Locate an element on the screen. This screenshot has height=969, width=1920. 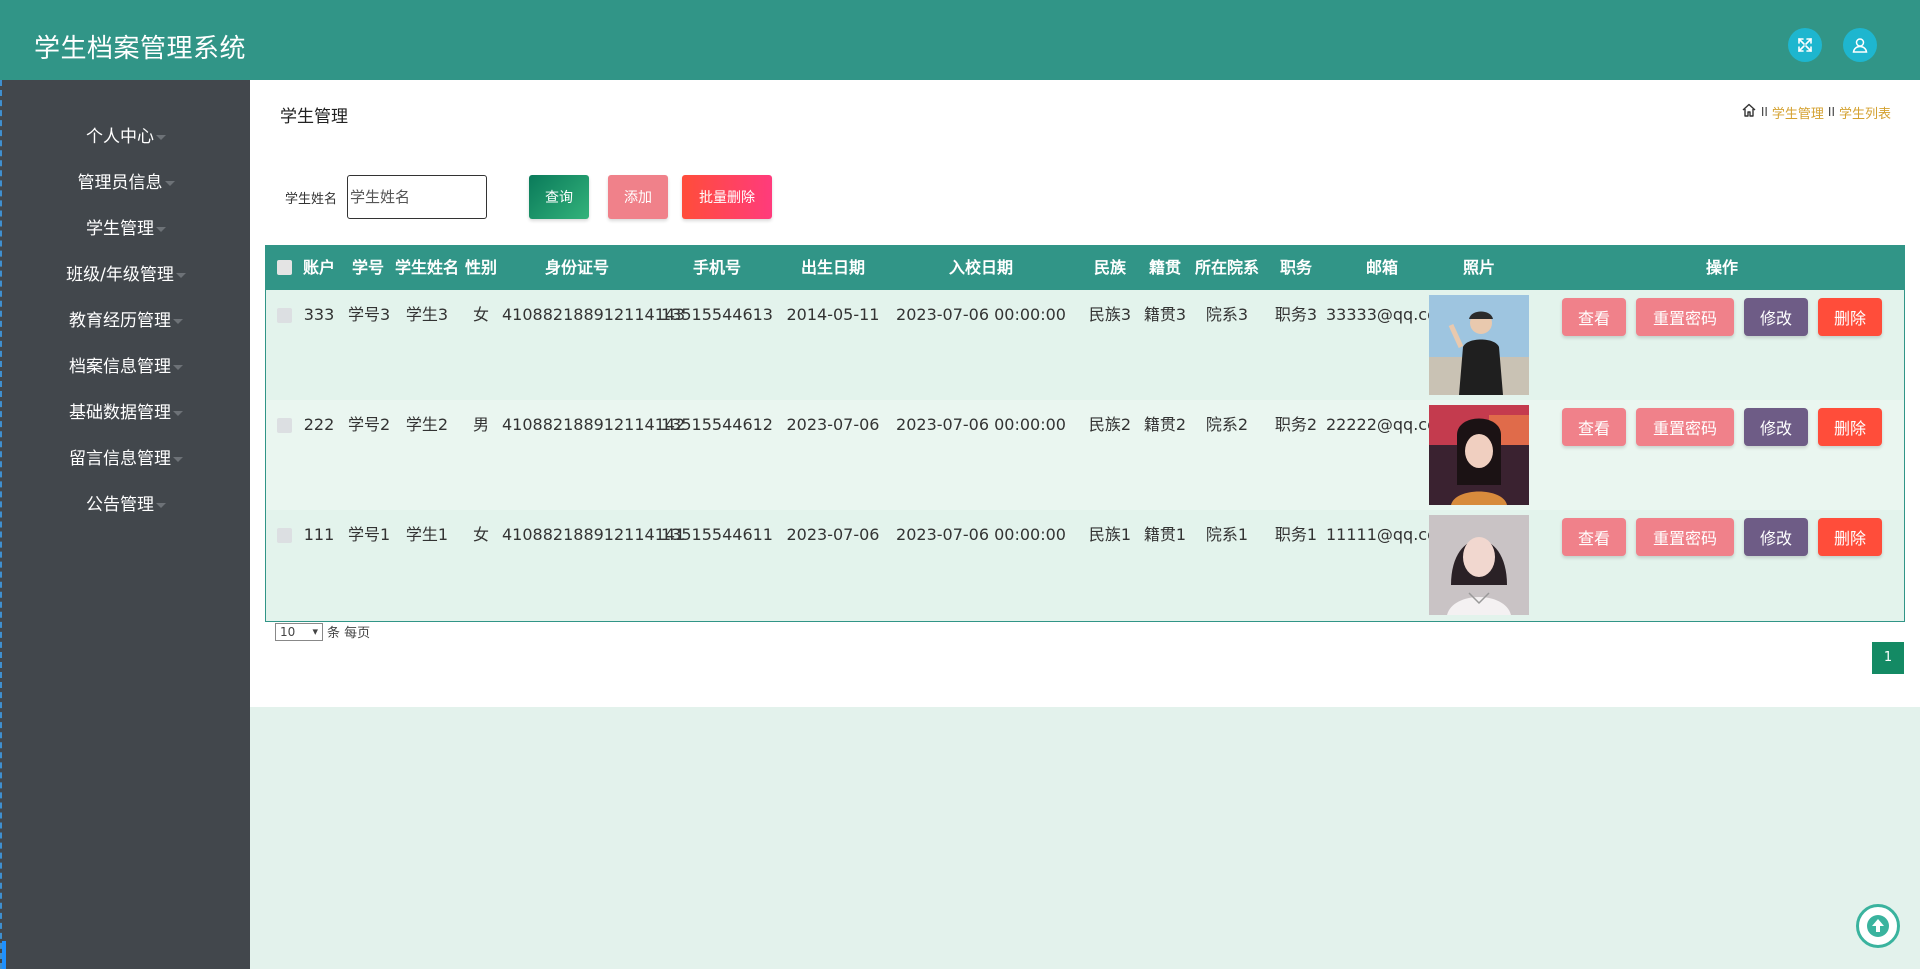
col-ethnicity: 民族 is located at coordinates (1109, 267).